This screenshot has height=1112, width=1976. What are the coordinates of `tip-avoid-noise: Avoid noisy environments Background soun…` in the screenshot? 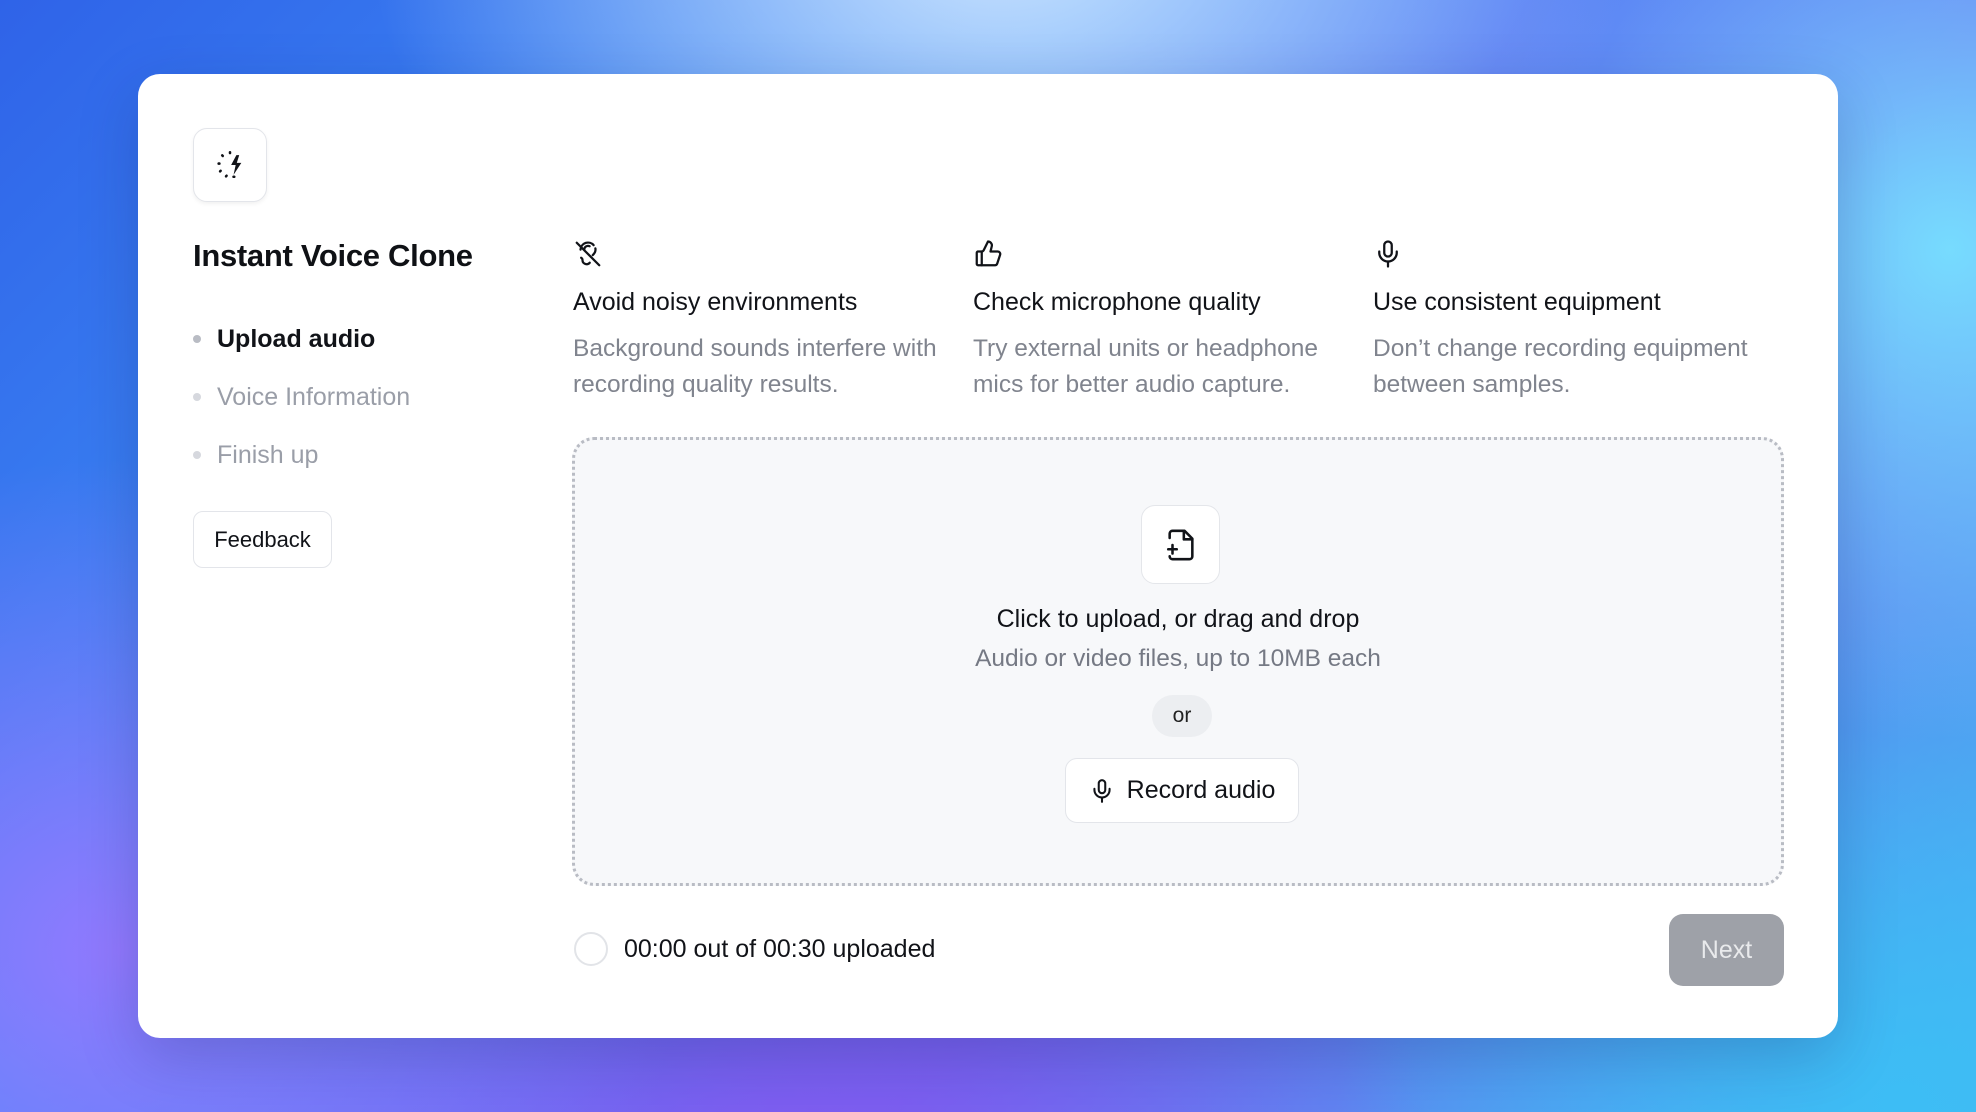 It's located at (773, 318).